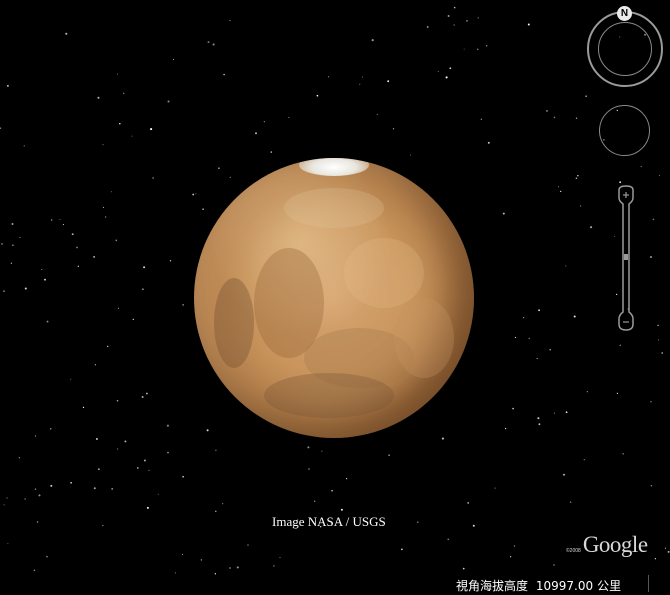  I want to click on image-credit: Image NASA / USGS, so click(329, 521).